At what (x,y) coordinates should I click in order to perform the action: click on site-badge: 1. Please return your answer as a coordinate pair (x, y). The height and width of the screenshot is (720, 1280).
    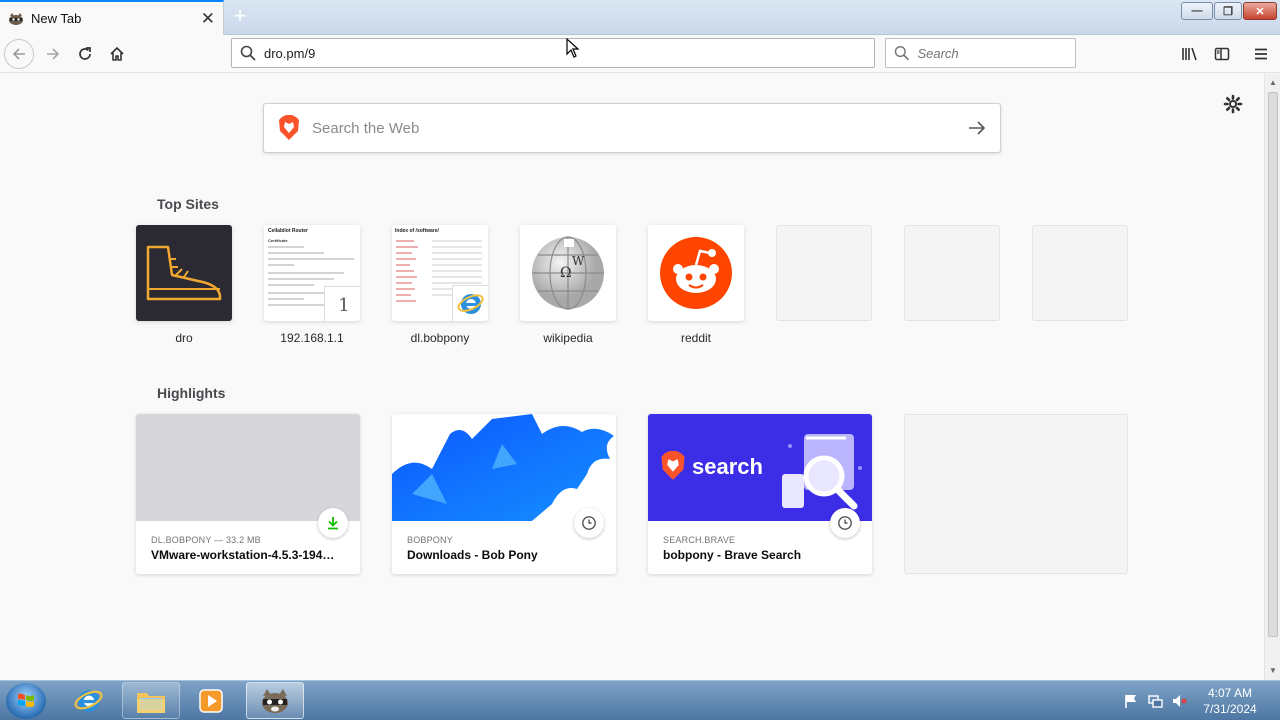
    Looking at the image, I should click on (342, 303).